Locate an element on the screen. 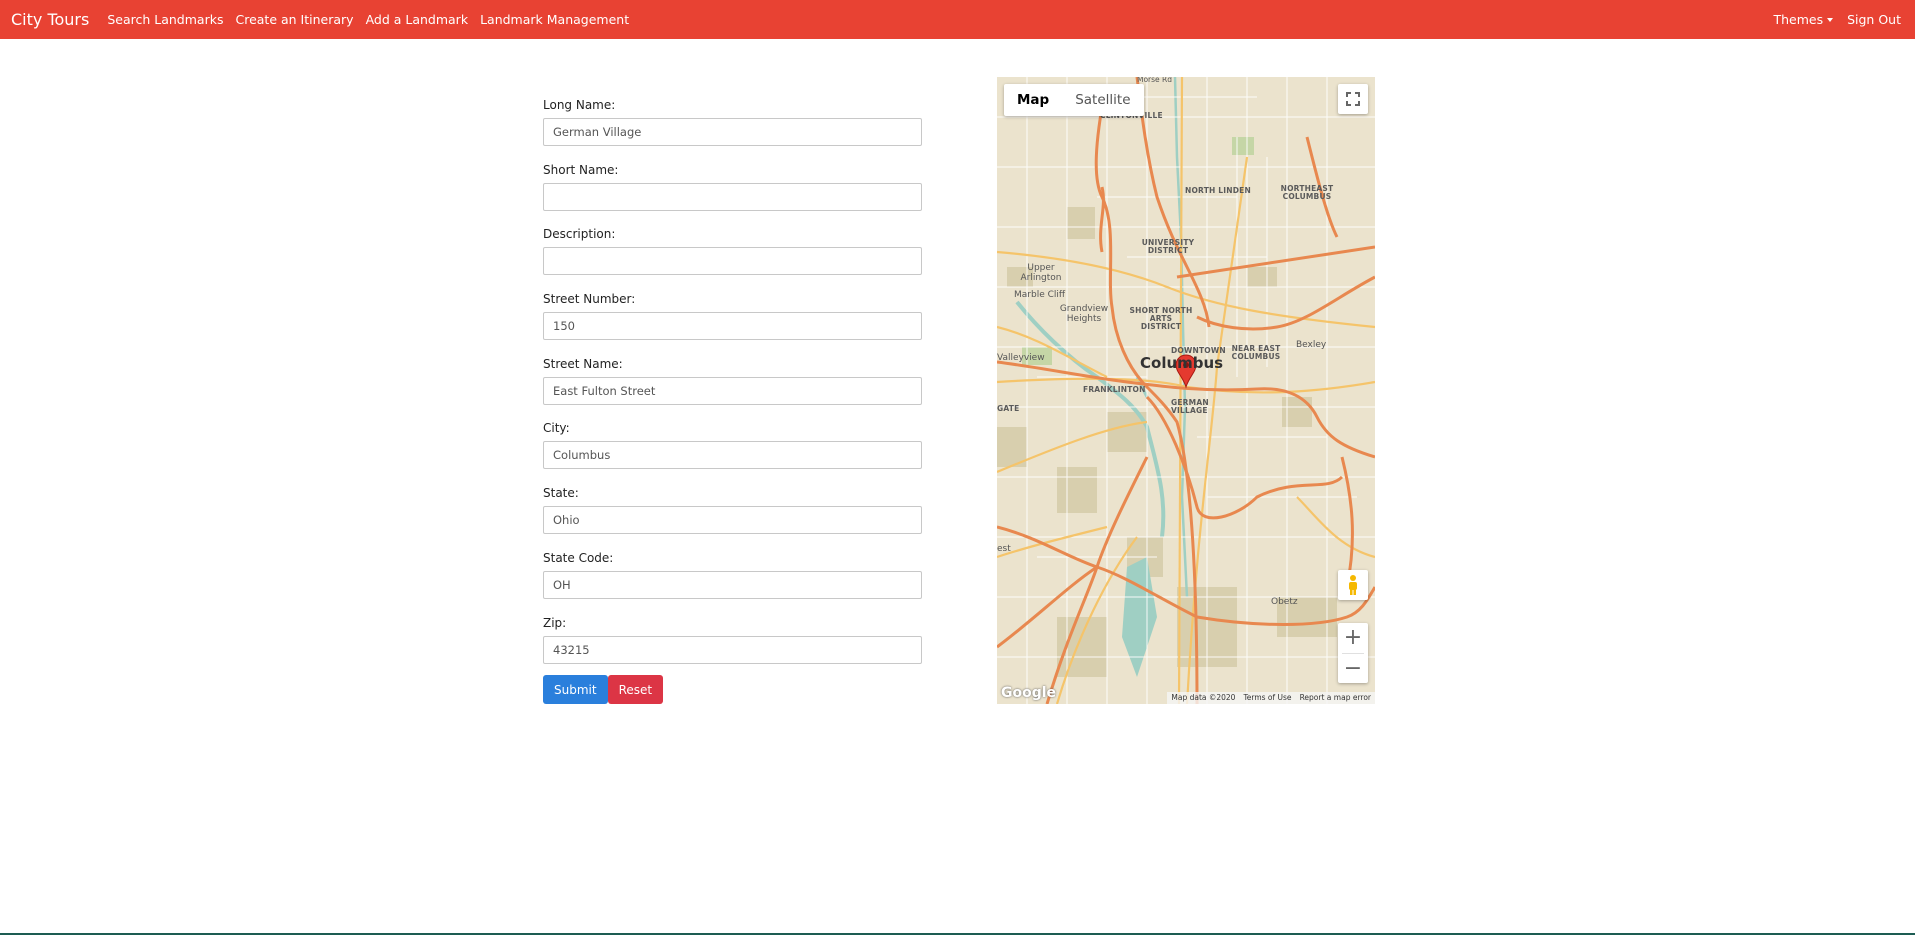 This screenshot has width=1915, height=935. nav-create-itinerary: Create an Itinerary is located at coordinates (294, 19).